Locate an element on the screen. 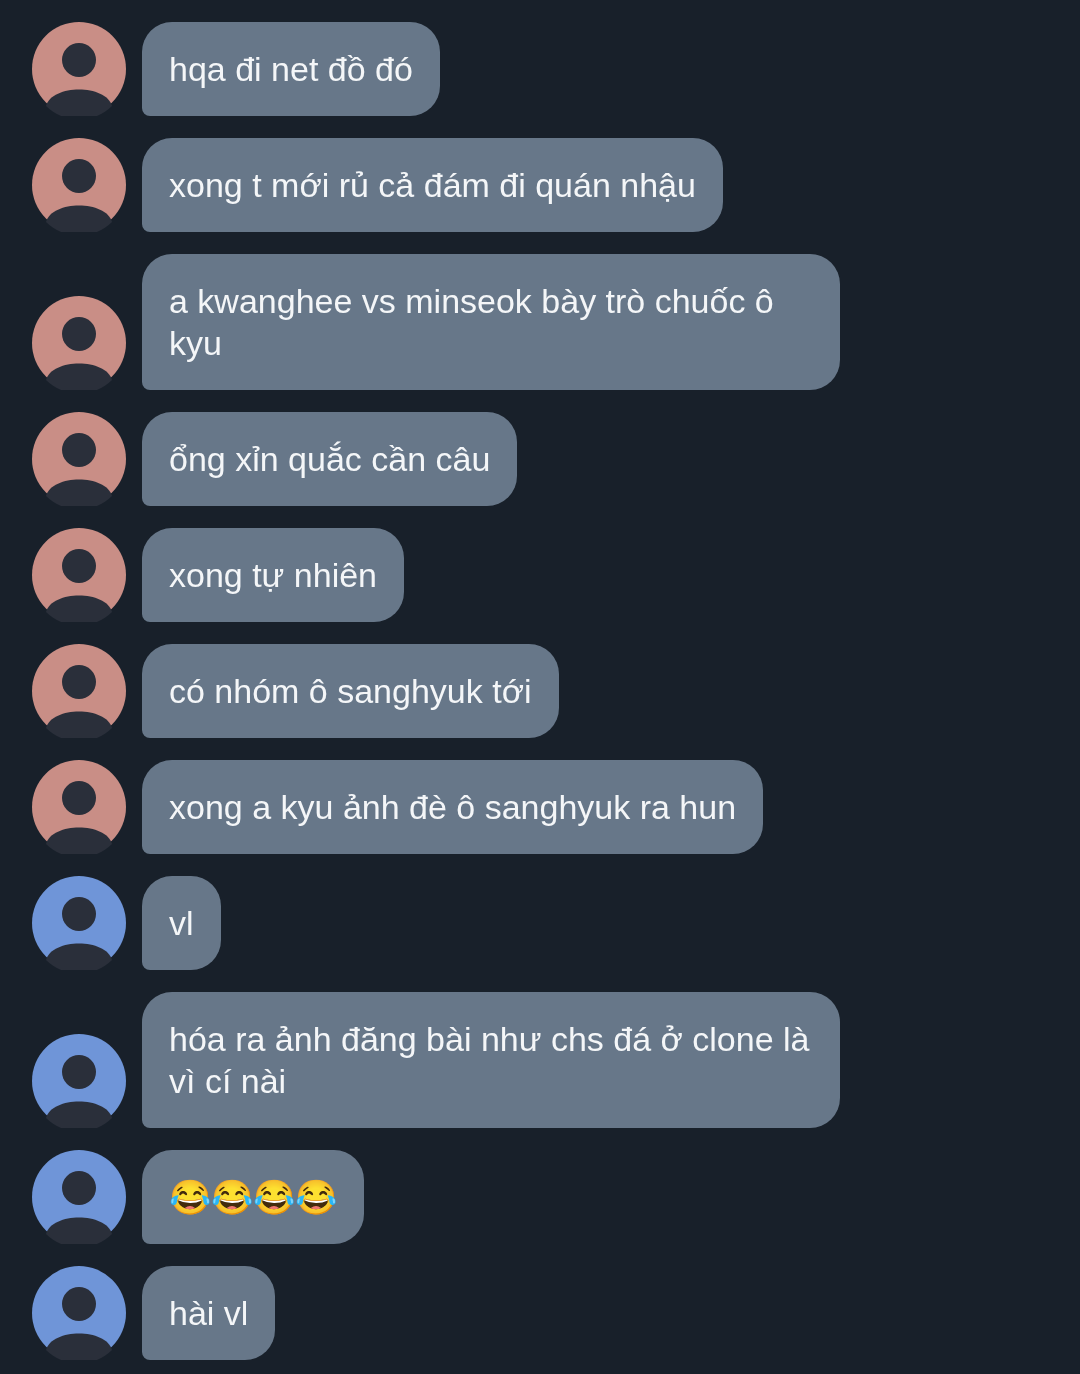 The width and height of the screenshot is (1080, 1374). message-bubble: có nhóm ô sanghyuk tới is located at coordinates (350, 691).